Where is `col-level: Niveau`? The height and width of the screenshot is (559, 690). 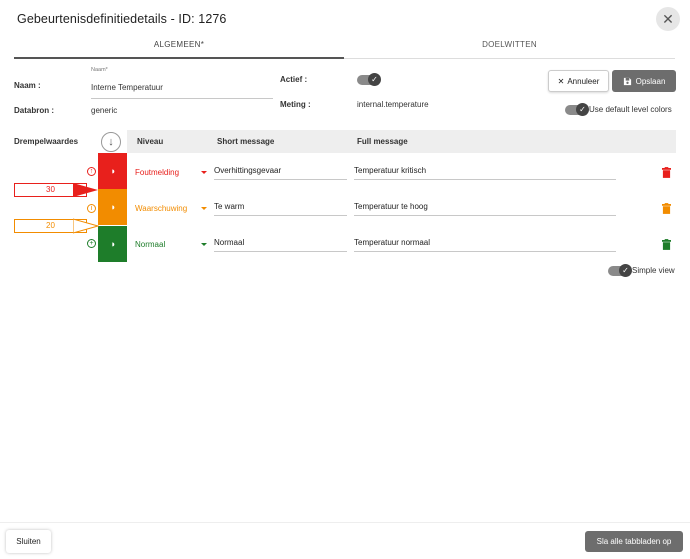
col-level: Niveau is located at coordinates (150, 141).